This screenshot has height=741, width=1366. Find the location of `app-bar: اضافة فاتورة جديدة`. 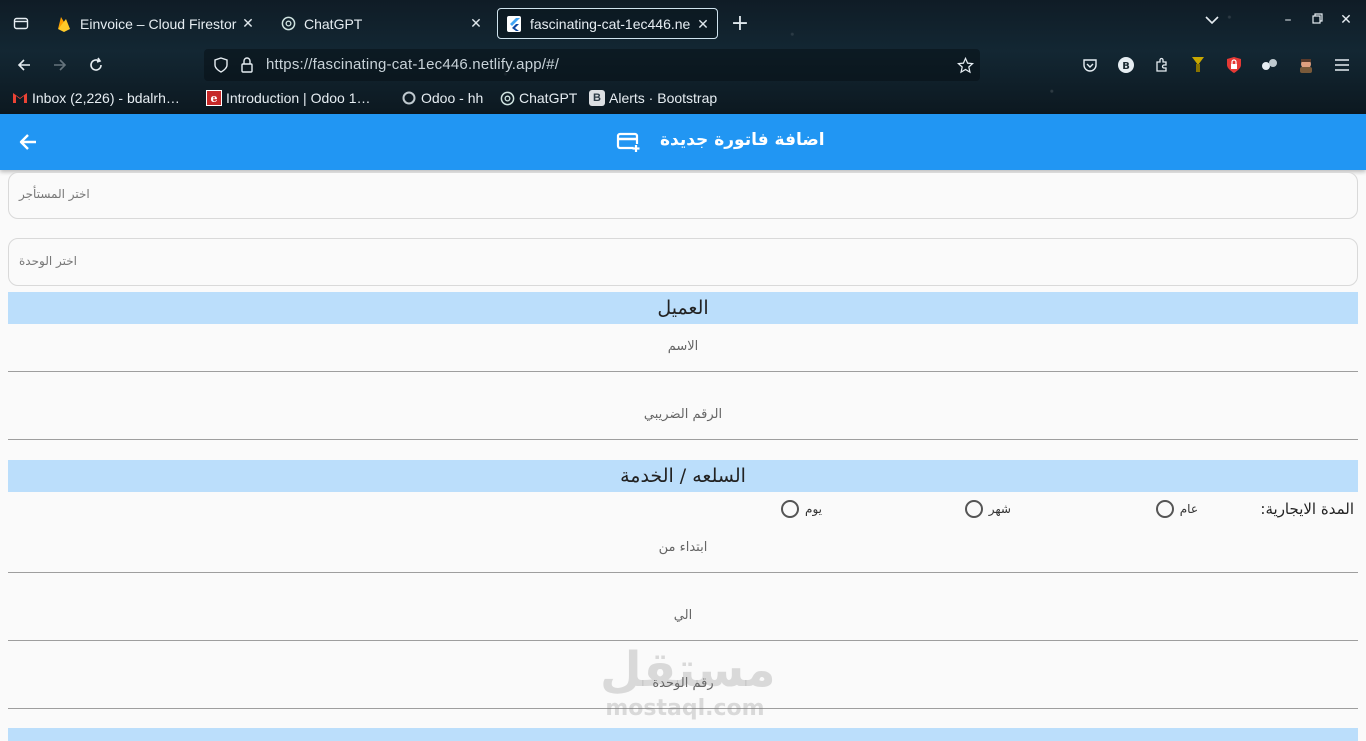

app-bar: اضافة فاتورة جديدة is located at coordinates (683, 142).